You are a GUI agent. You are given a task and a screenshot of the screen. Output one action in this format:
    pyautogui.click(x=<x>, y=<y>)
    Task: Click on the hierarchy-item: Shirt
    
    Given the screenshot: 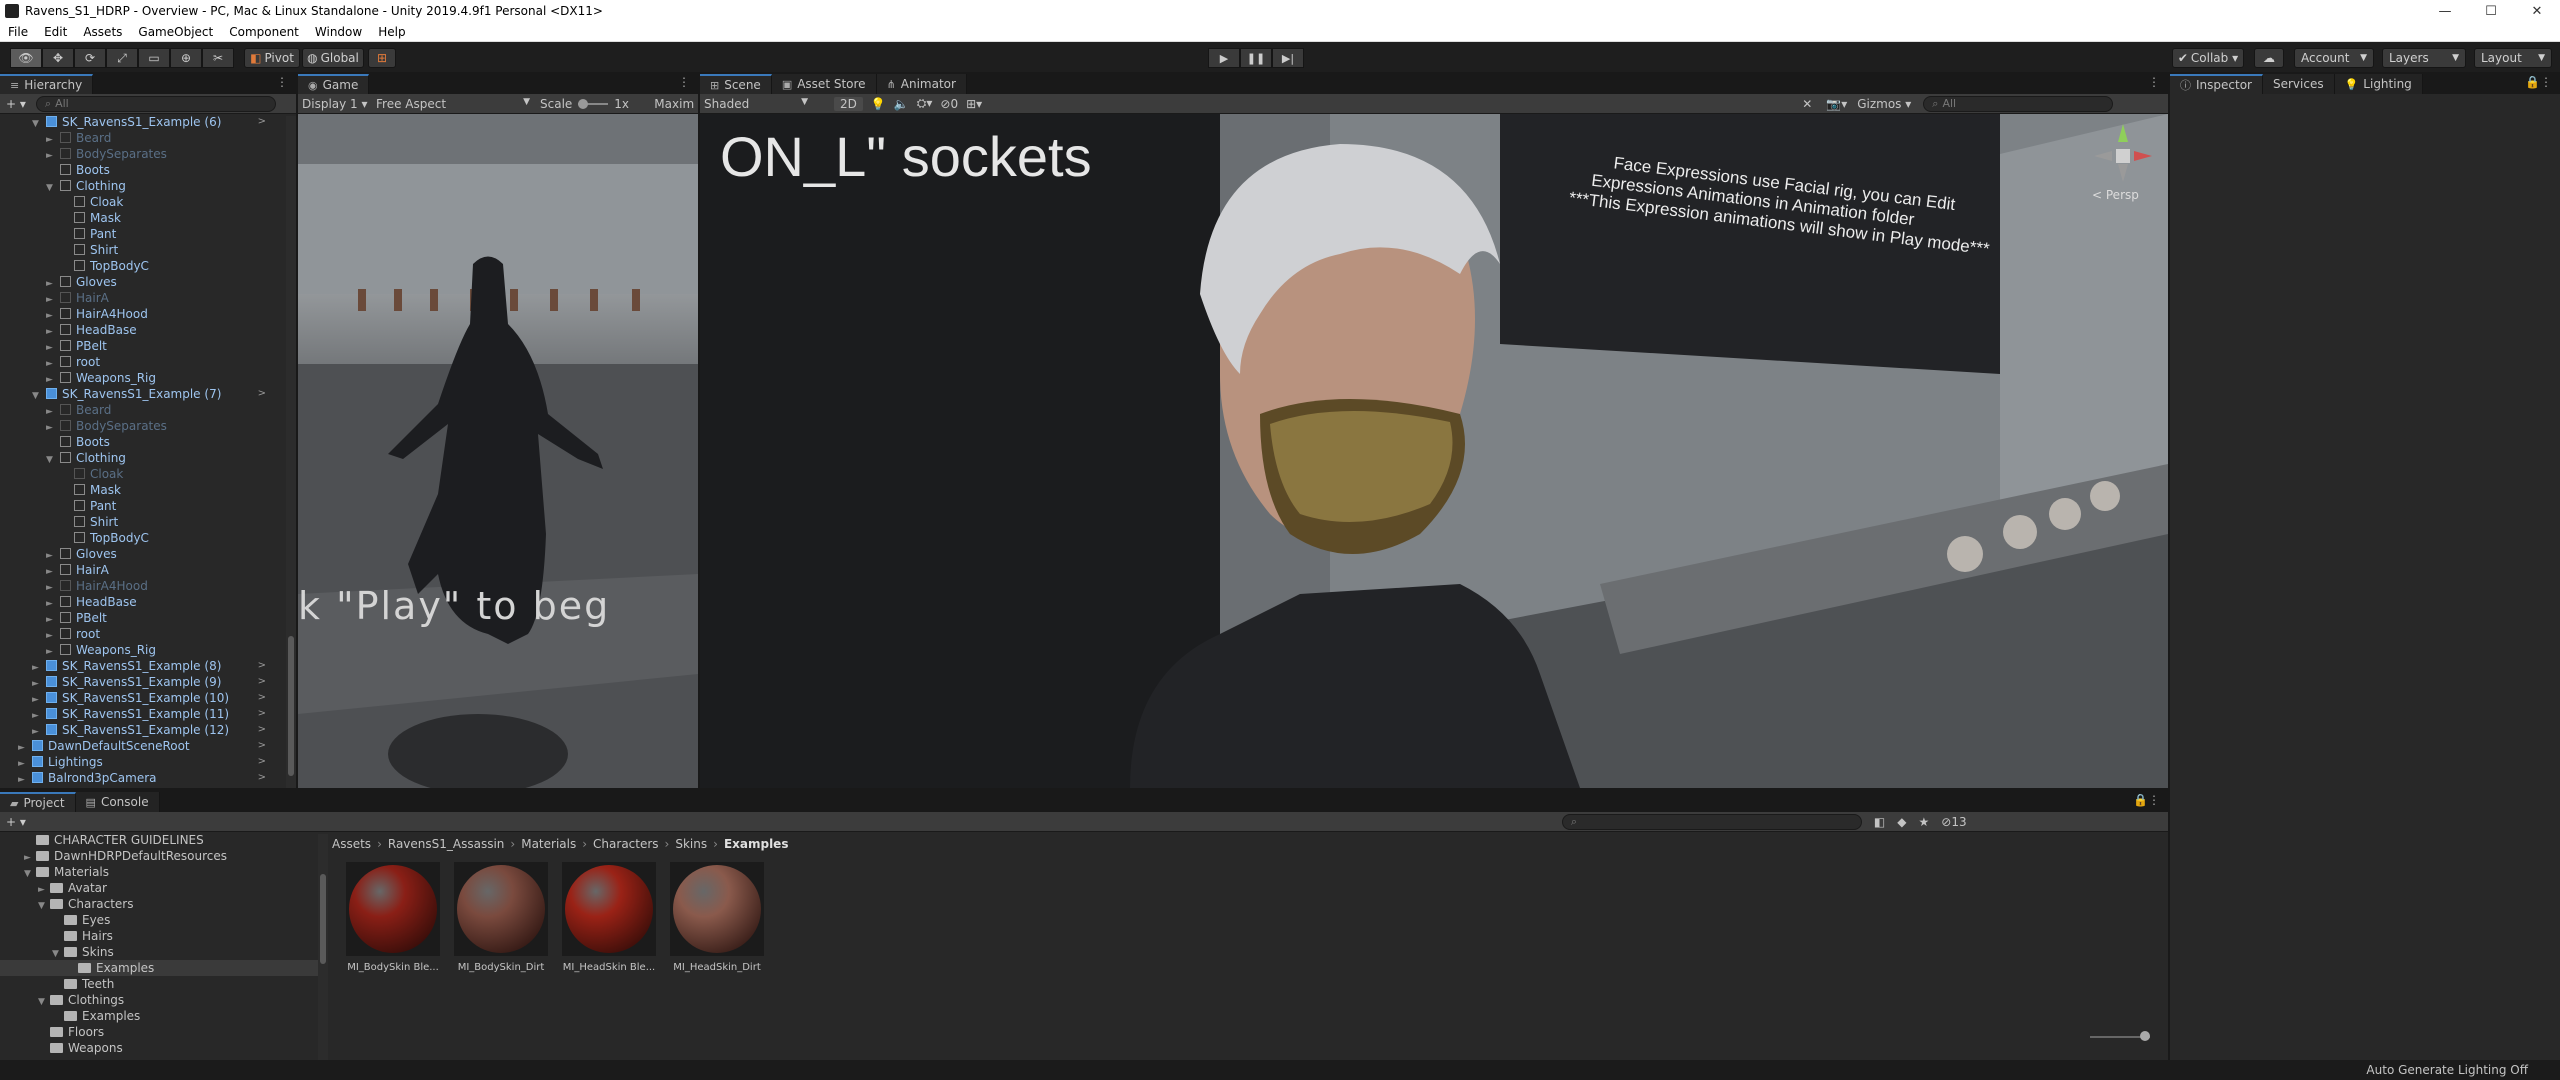 What is the action you would take?
    pyautogui.click(x=140, y=522)
    